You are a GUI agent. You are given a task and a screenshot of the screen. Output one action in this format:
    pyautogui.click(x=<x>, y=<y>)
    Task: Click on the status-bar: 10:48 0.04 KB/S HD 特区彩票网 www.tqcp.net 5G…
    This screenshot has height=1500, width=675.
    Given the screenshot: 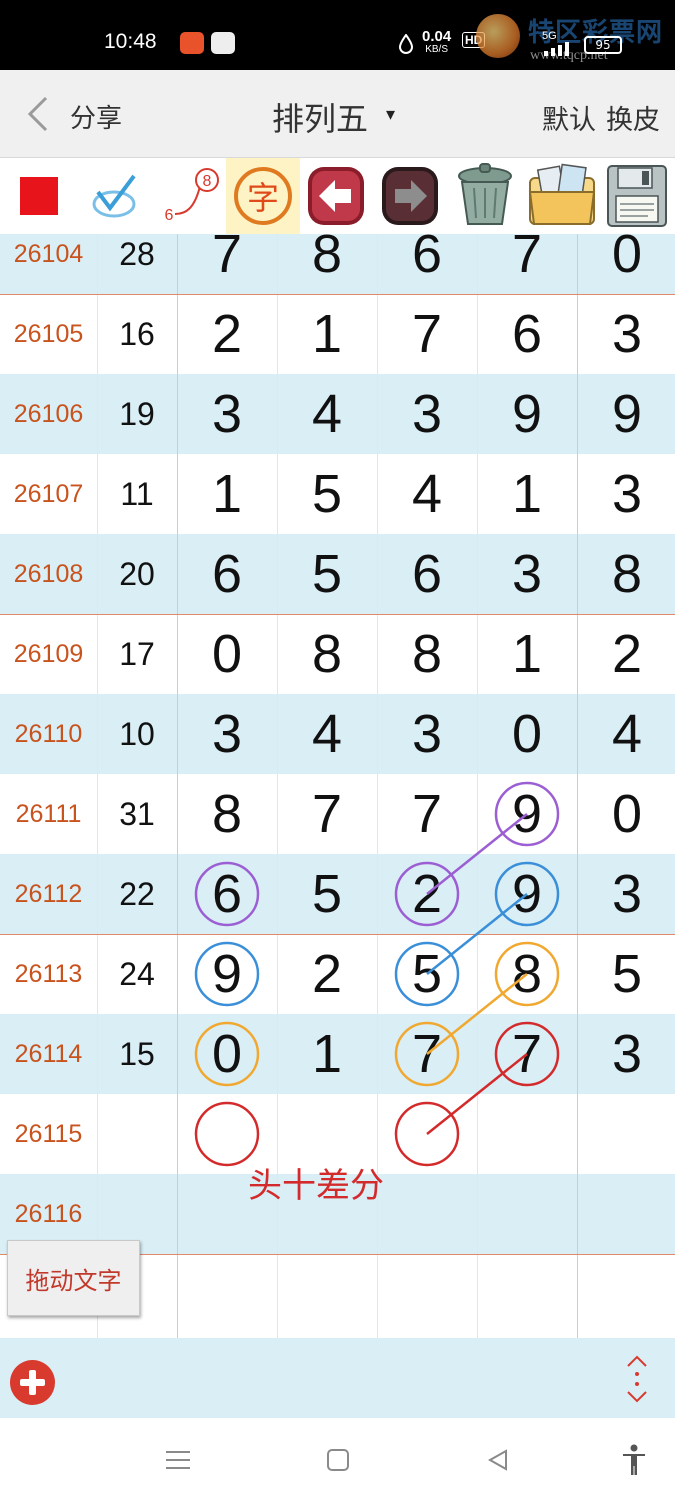 What is the action you would take?
    pyautogui.click(x=337, y=35)
    